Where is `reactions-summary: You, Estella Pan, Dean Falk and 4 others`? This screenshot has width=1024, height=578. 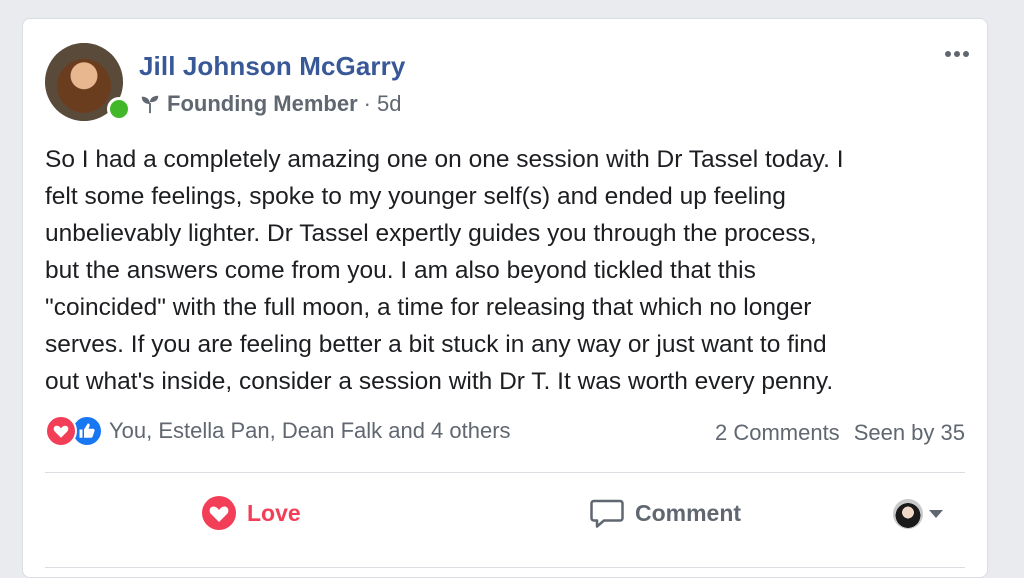 reactions-summary: You, Estella Pan, Dean Falk and 4 others is located at coordinates (278, 431).